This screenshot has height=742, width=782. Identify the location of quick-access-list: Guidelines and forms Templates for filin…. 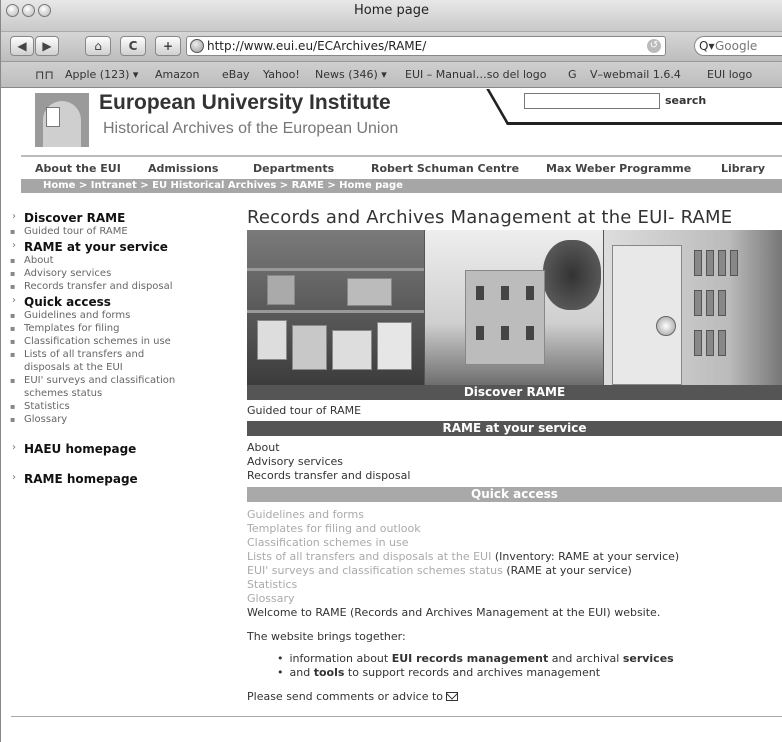
(514, 557).